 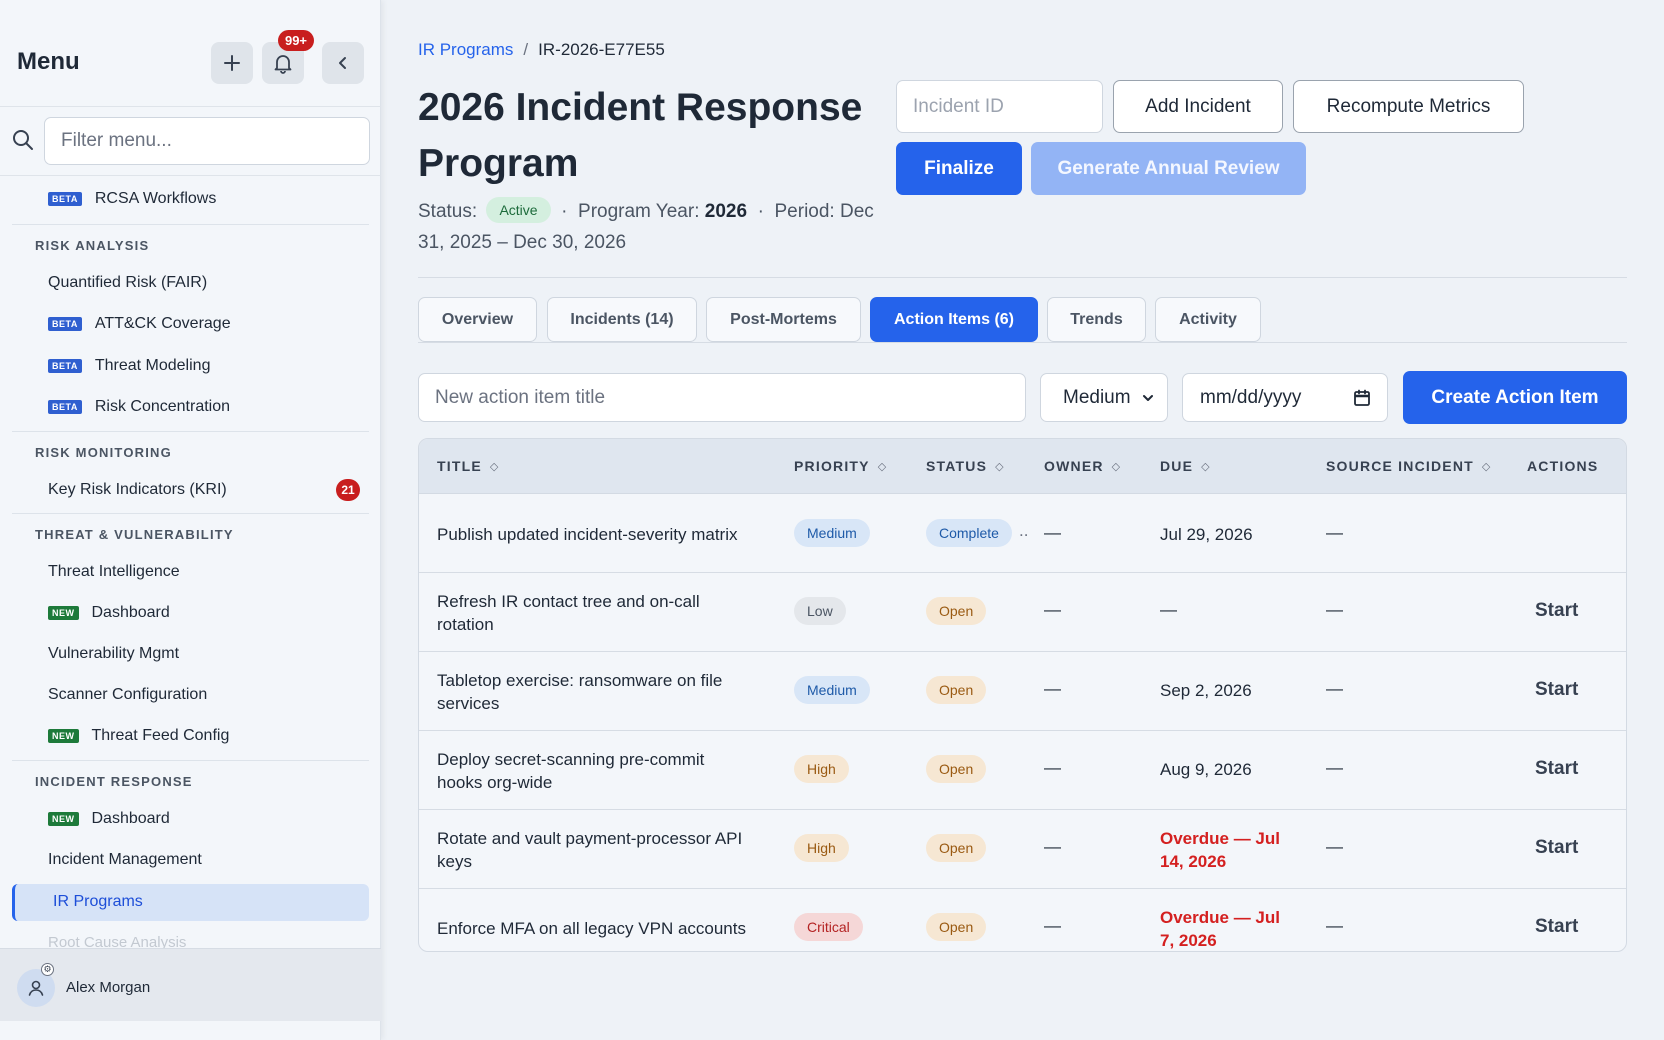 I want to click on title-line: Tabletop exercise: ransomware on file, so click(x=580, y=680).